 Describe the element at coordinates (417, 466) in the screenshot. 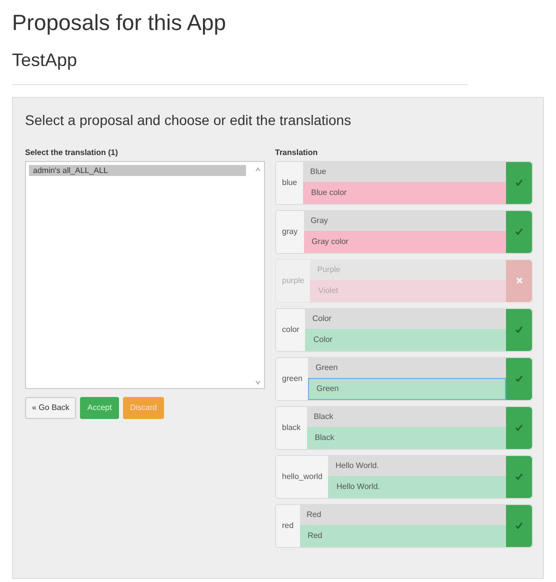

I see `source-text: Hello World.` at that location.